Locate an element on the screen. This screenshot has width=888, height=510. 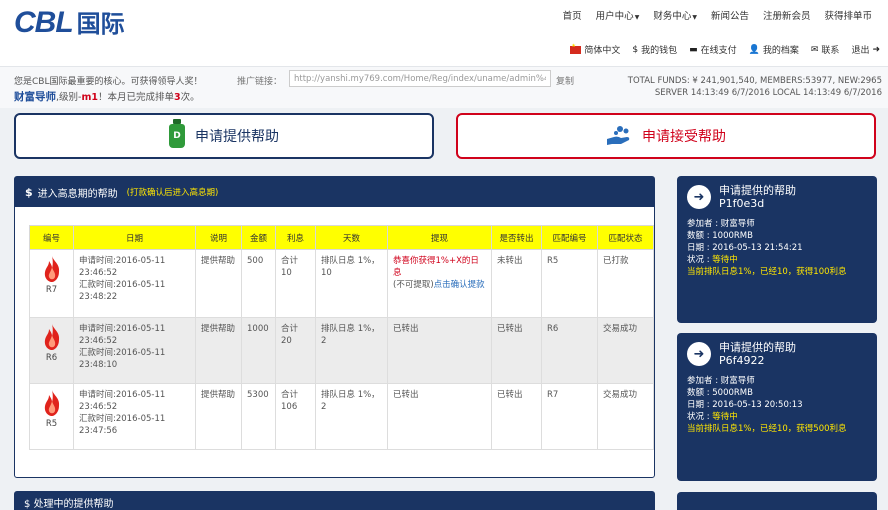
bottle-icon: D is located at coordinates (177, 133).